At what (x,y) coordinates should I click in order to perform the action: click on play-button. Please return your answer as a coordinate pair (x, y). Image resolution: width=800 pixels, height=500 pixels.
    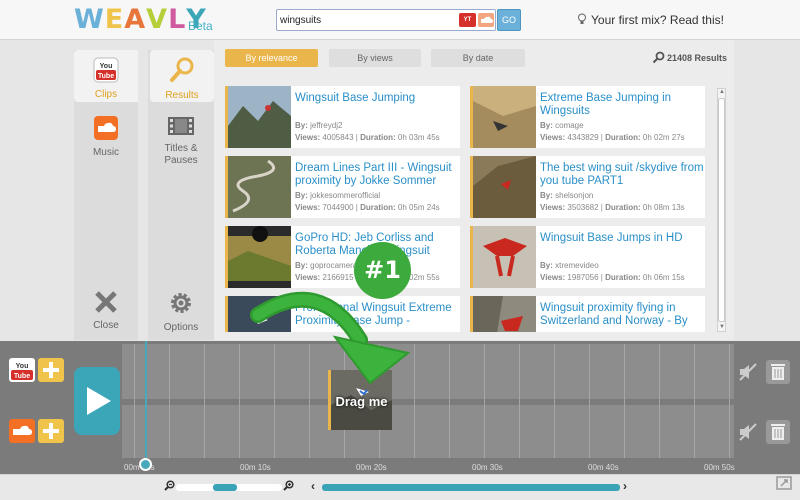
    Looking at the image, I should click on (97, 401).